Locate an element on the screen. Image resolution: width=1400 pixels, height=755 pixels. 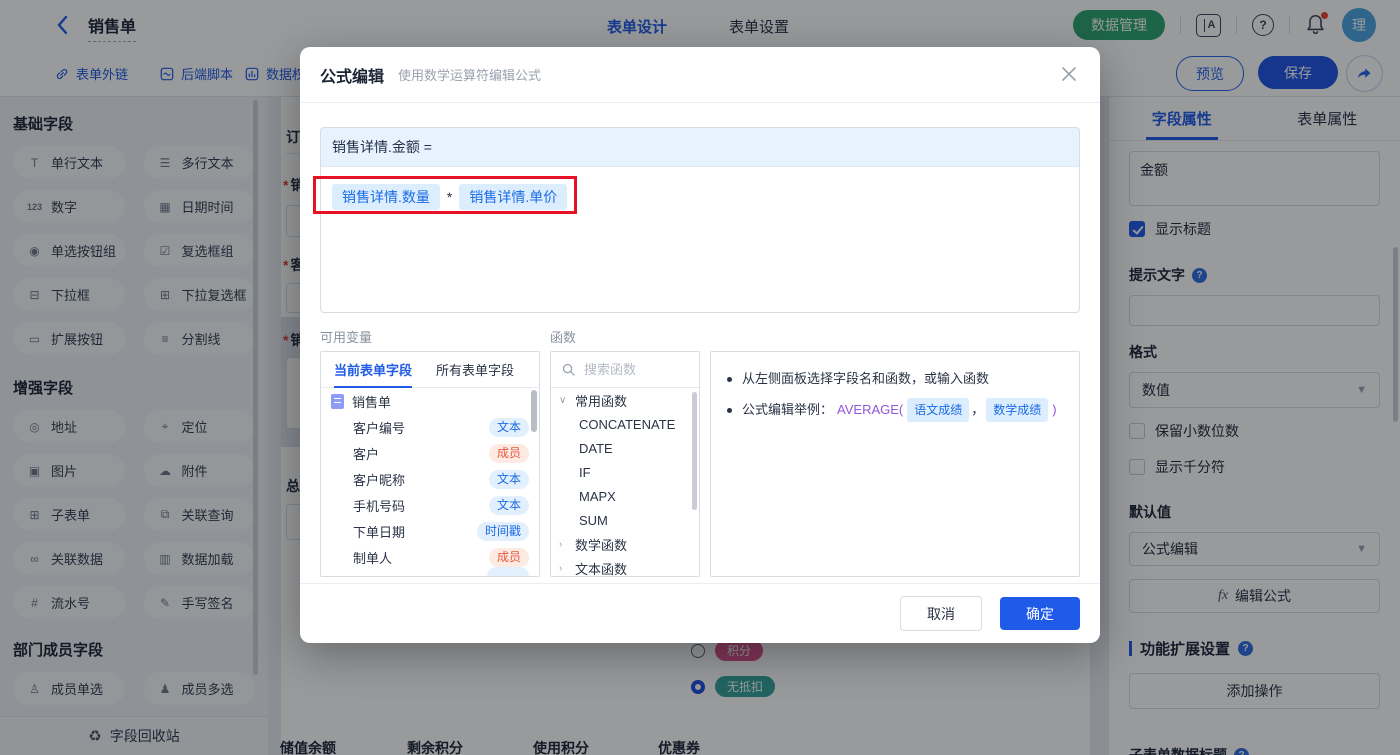
search-icon is located at coordinates (568, 369).